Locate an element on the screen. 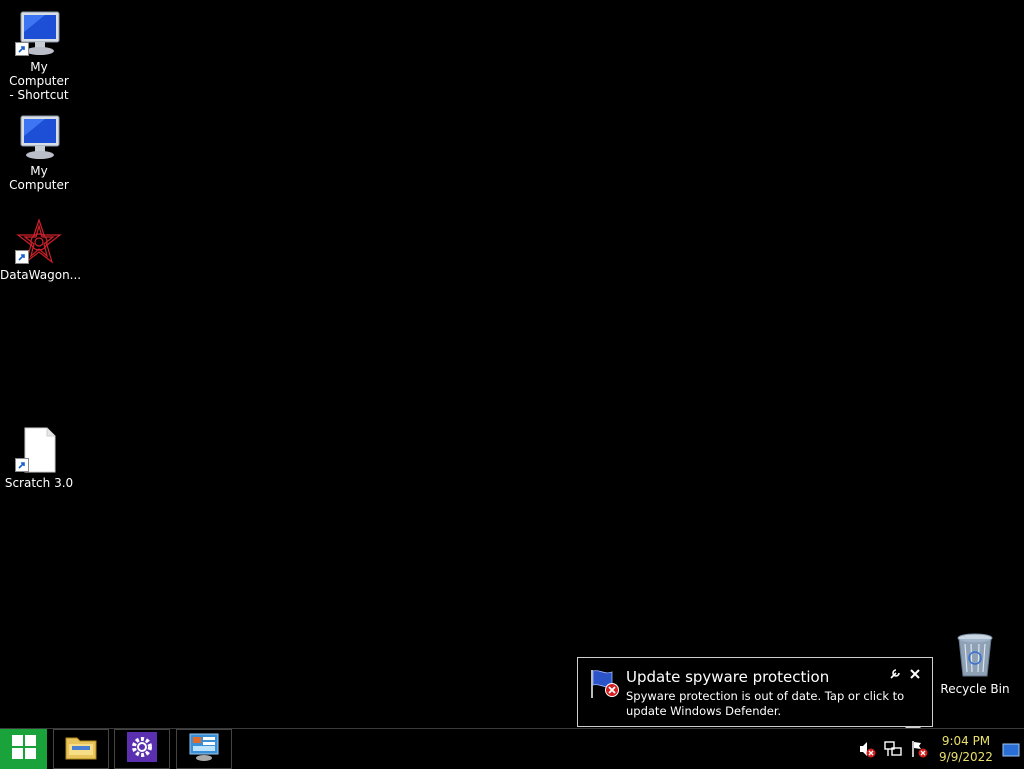  close-icon is located at coordinates (915, 674).